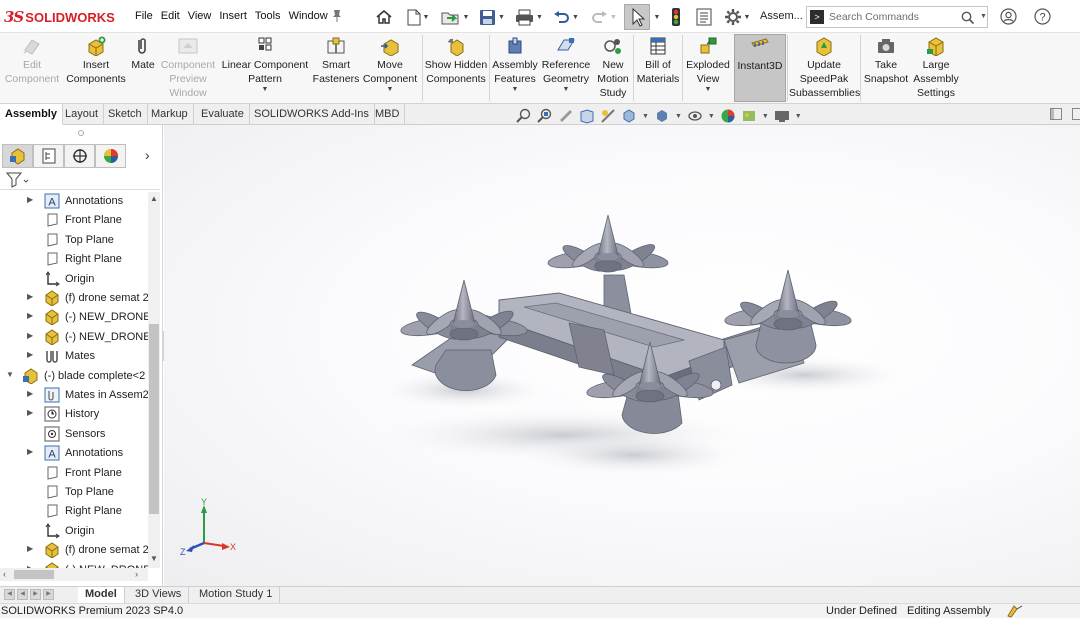 The width and height of the screenshot is (1080, 618). What do you see at coordinates (81, 133) in the screenshot?
I see `panel-grip-icon` at bounding box center [81, 133].